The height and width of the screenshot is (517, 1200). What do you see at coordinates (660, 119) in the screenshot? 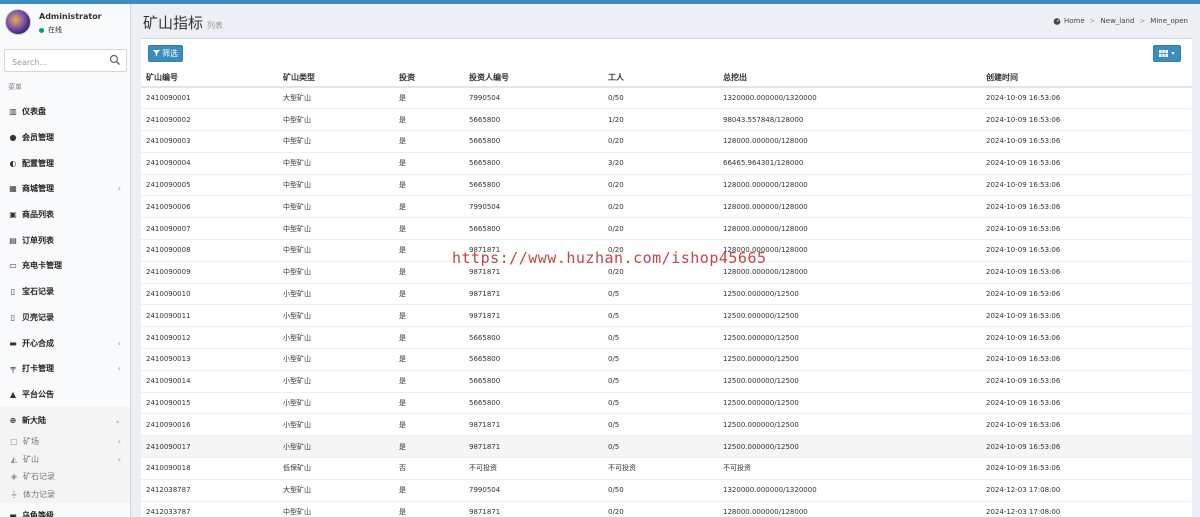
I see `table-cell: 1/20` at bounding box center [660, 119].